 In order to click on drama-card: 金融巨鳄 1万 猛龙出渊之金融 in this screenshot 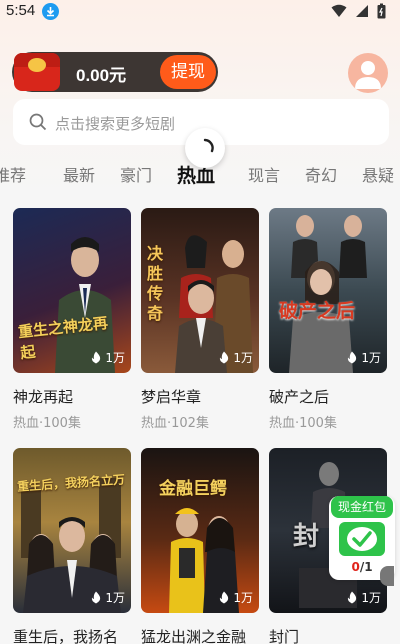, I will do `click(201, 546)`.